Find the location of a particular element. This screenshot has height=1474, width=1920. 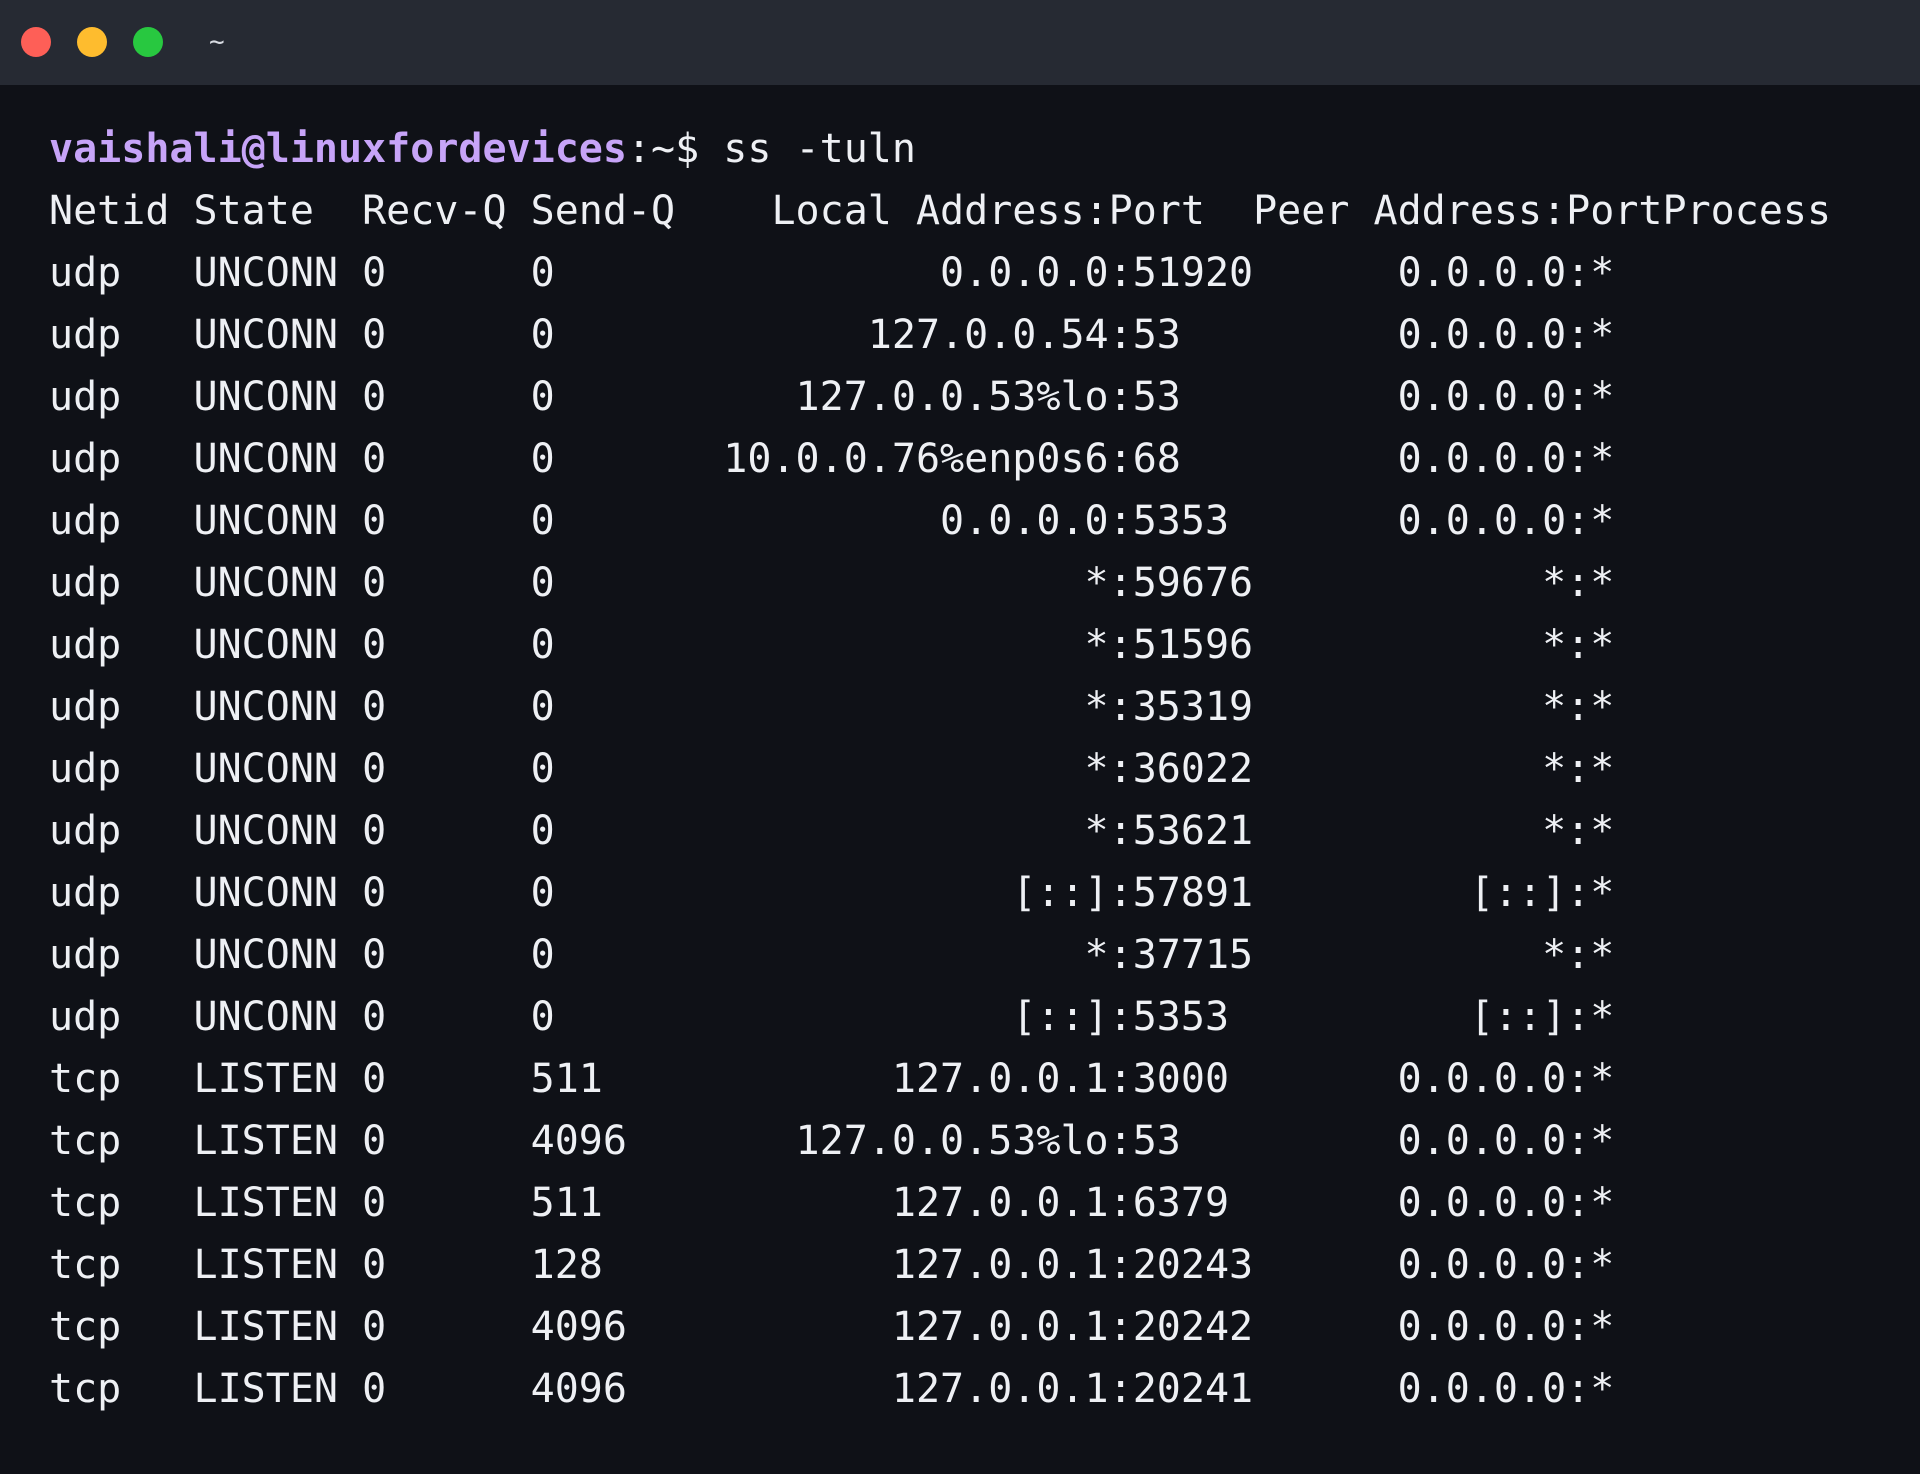

table-row: udp UNCONN 0 0 [::]:57891 [::]:* is located at coordinates (832, 893).